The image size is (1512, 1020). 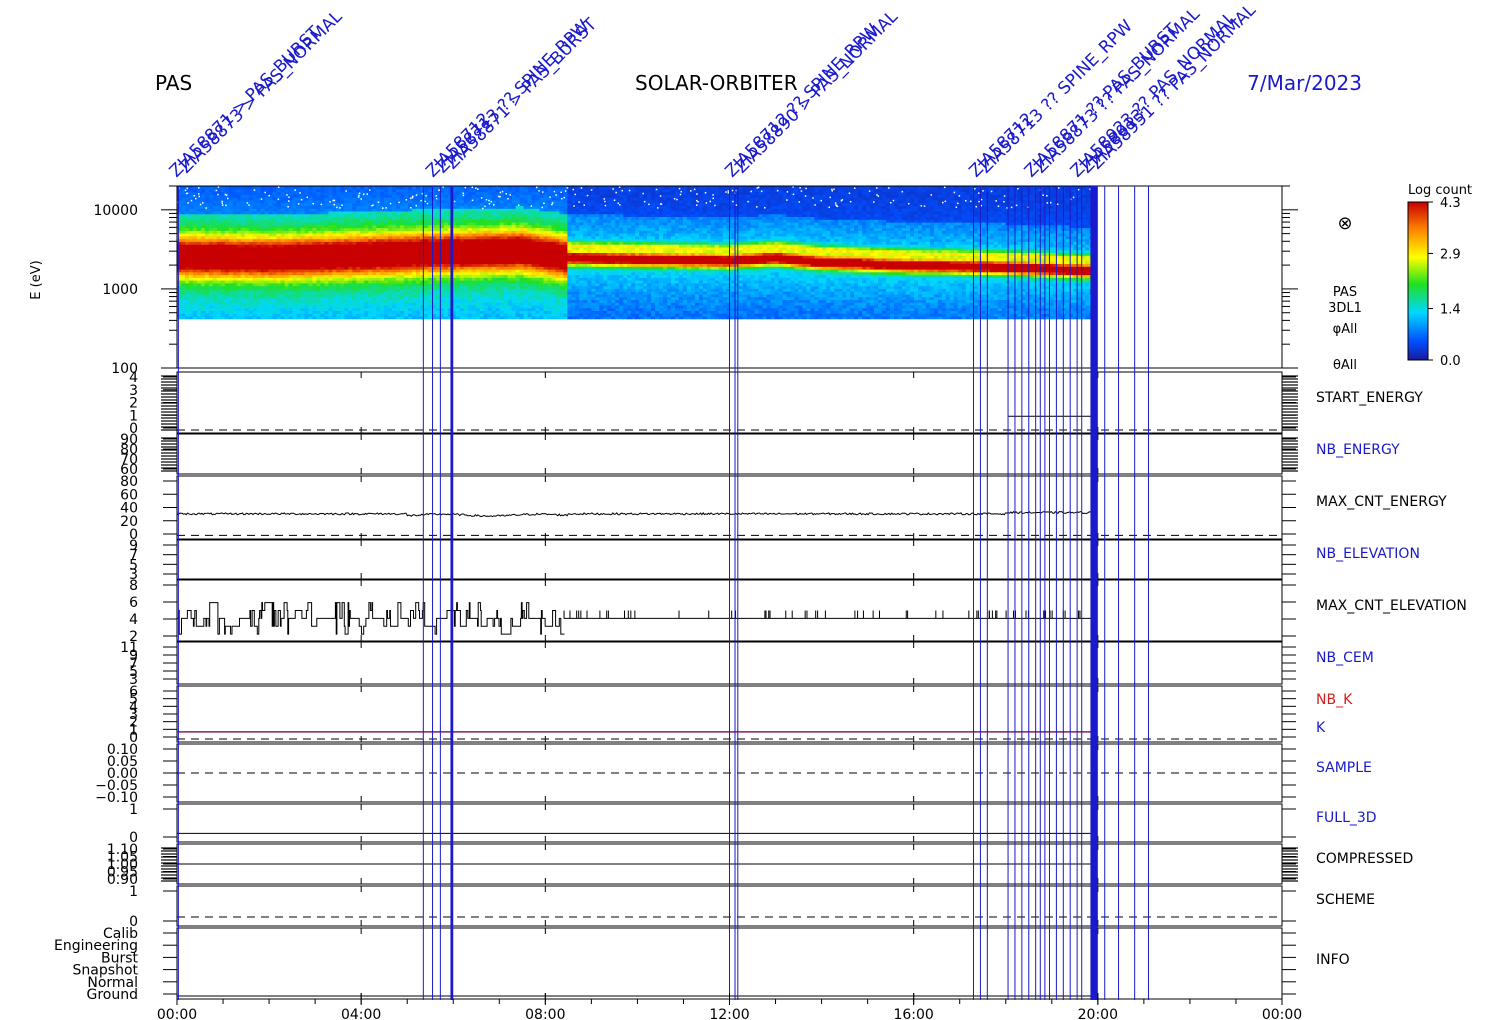 What do you see at coordinates (173, 83) in the screenshot?
I see `instrument-label: PAS` at bounding box center [173, 83].